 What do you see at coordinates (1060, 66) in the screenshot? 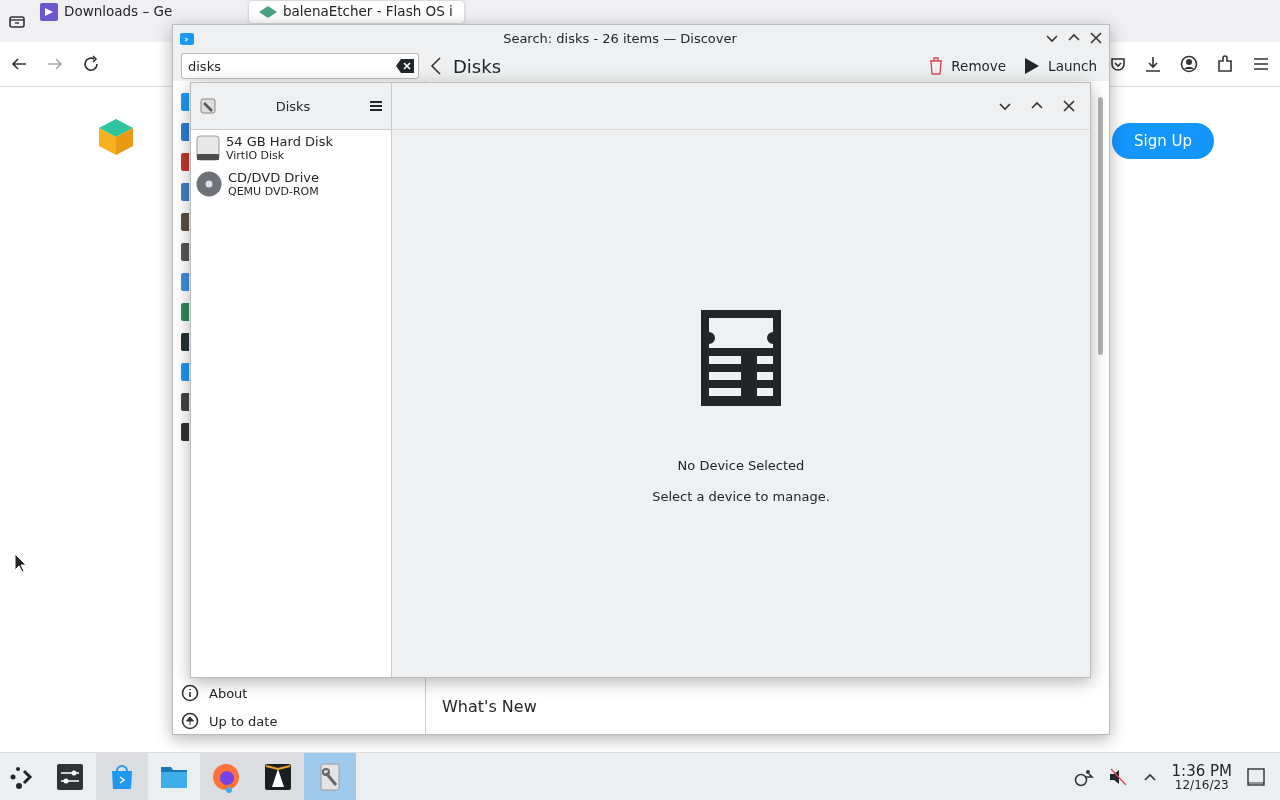
I see `launch-button: Launch` at bounding box center [1060, 66].